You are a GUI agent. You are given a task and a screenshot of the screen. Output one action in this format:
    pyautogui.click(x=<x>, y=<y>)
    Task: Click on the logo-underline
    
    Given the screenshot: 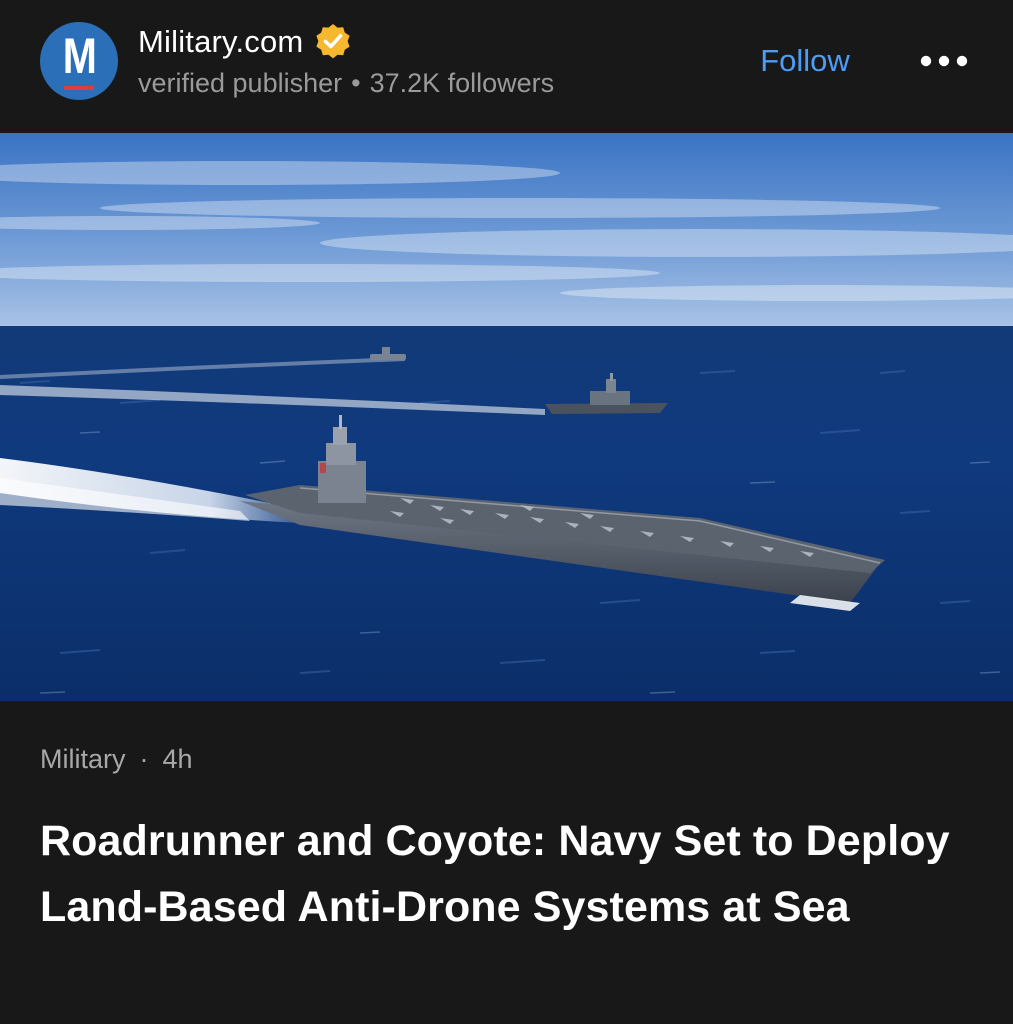 What is the action you would take?
    pyautogui.click(x=79, y=88)
    